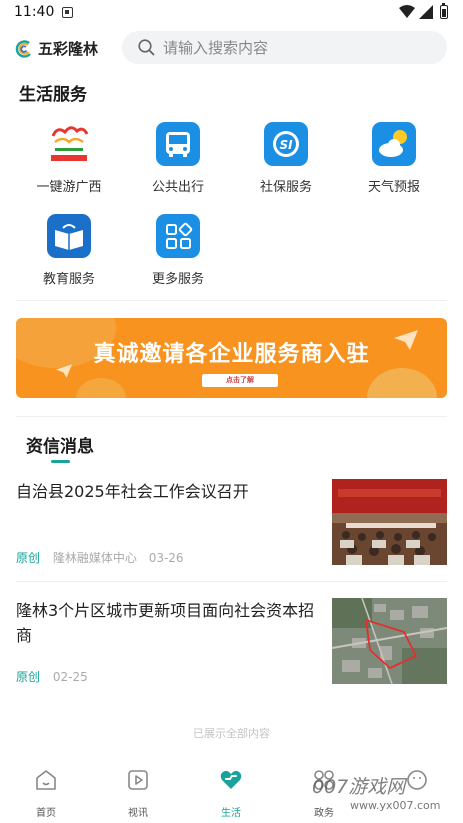  Describe the element at coordinates (240, 380) in the screenshot. I see `banner-cta-button: 点击了解` at that location.